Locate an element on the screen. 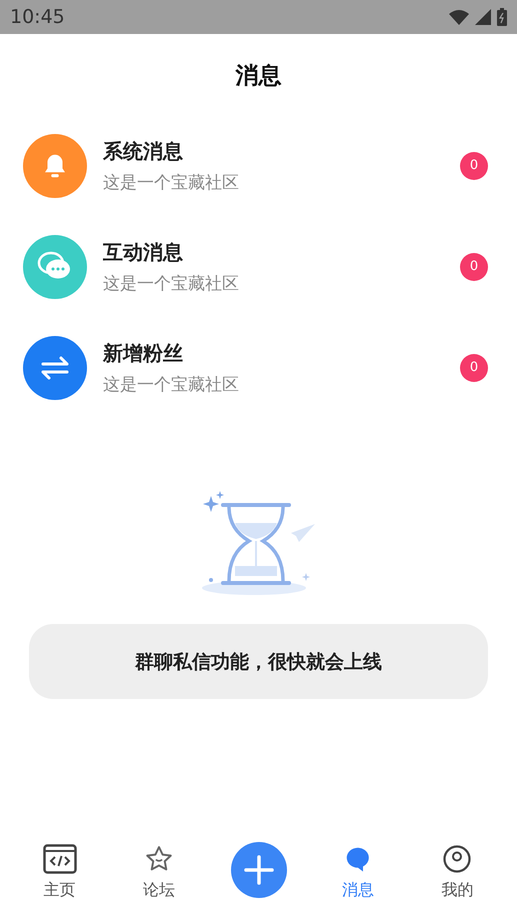  page-title: 消息 is located at coordinates (258, 76).